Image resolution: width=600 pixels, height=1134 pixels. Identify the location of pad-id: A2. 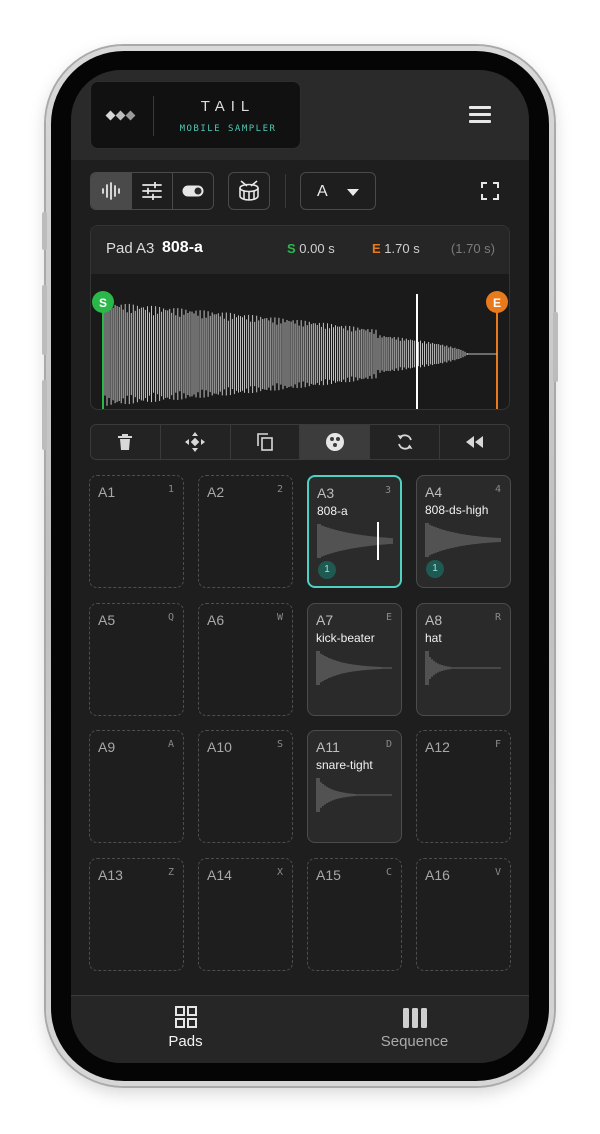
(216, 492).